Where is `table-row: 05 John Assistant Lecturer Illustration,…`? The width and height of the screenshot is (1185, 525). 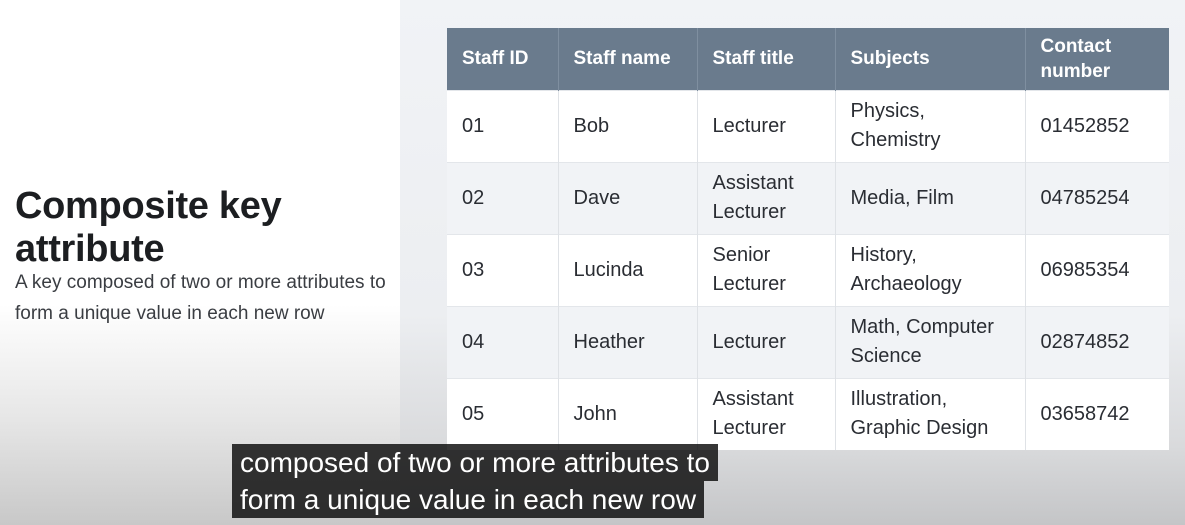
table-row: 05 John Assistant Lecturer Illustration,… is located at coordinates (808, 413).